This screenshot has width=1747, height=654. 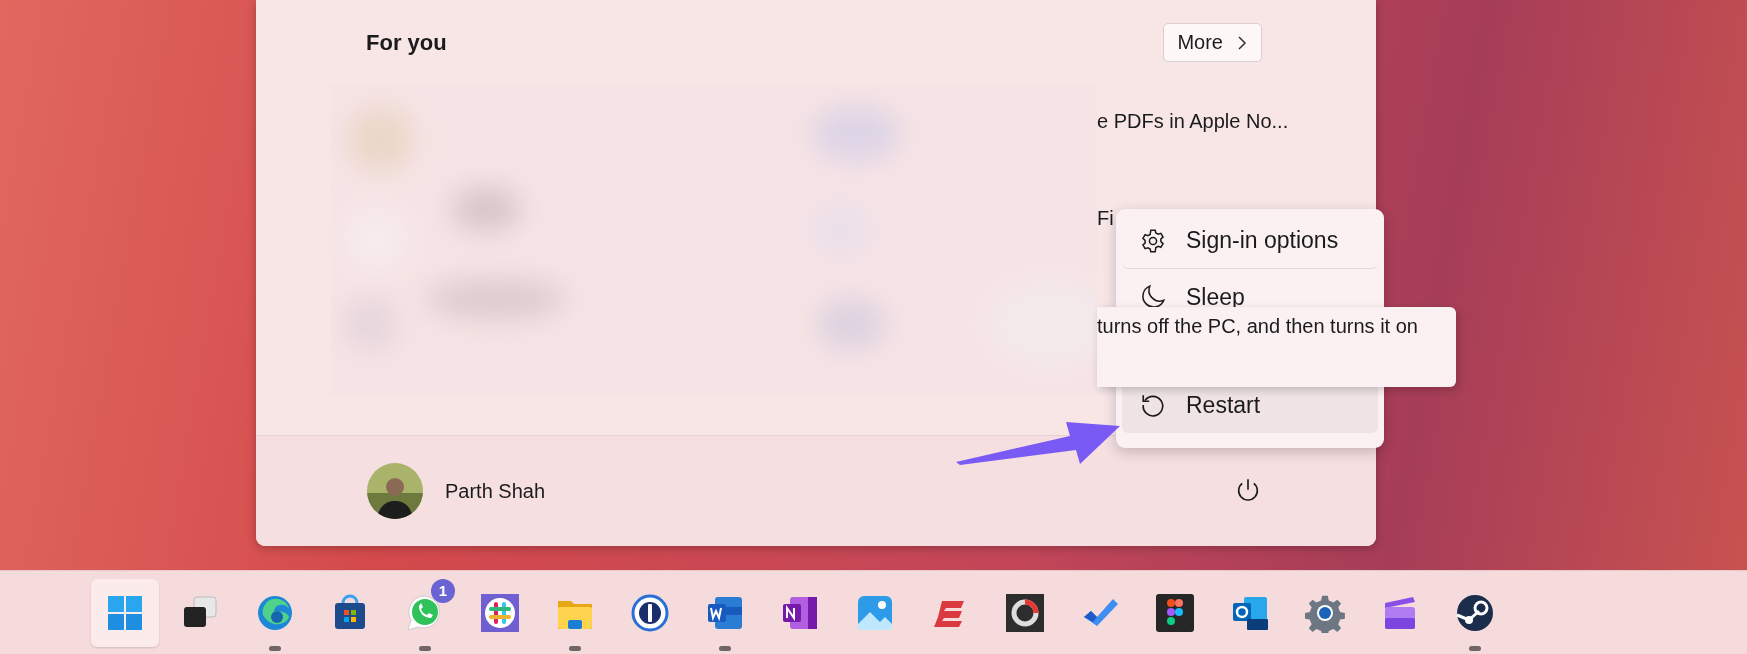 What do you see at coordinates (395, 491) in the screenshot?
I see `user-avatar` at bounding box center [395, 491].